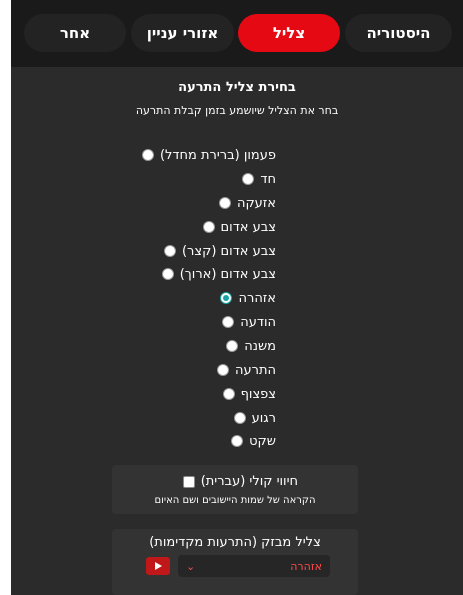  Describe the element at coordinates (289, 33) in the screenshot. I see `tab-sound: צליל` at that location.